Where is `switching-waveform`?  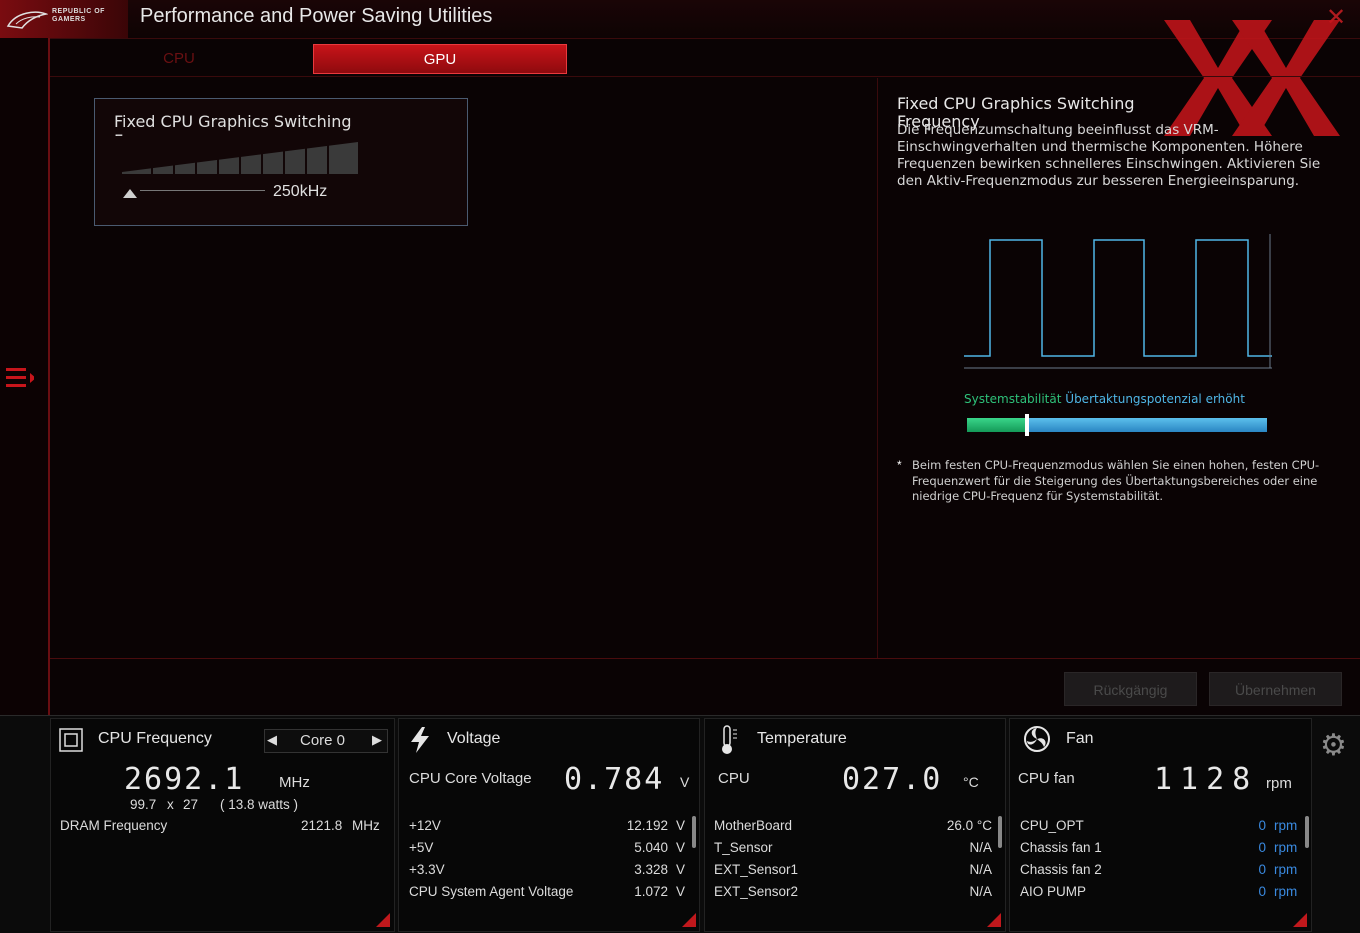 switching-waveform is located at coordinates (1118, 301).